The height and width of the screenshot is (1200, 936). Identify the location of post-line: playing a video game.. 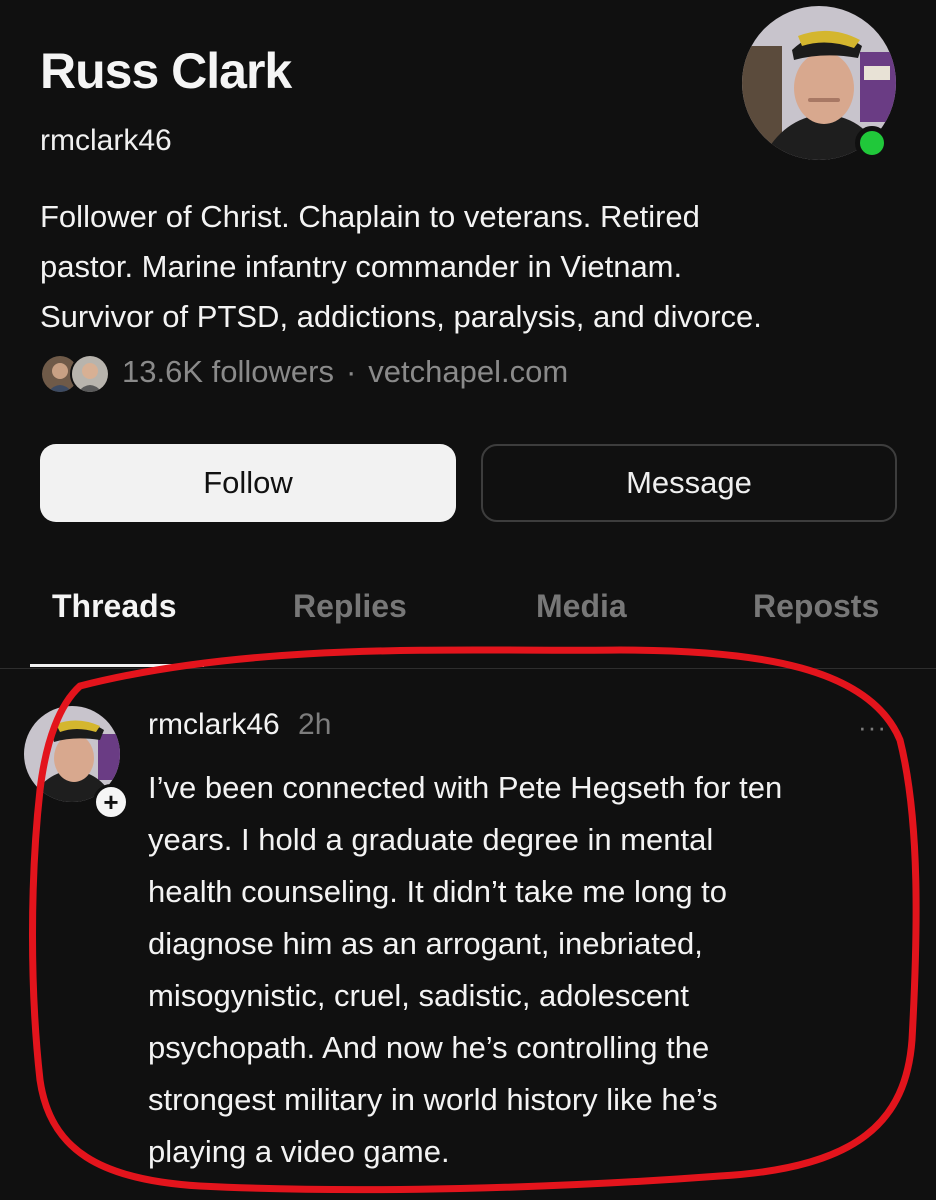
(299, 1151).